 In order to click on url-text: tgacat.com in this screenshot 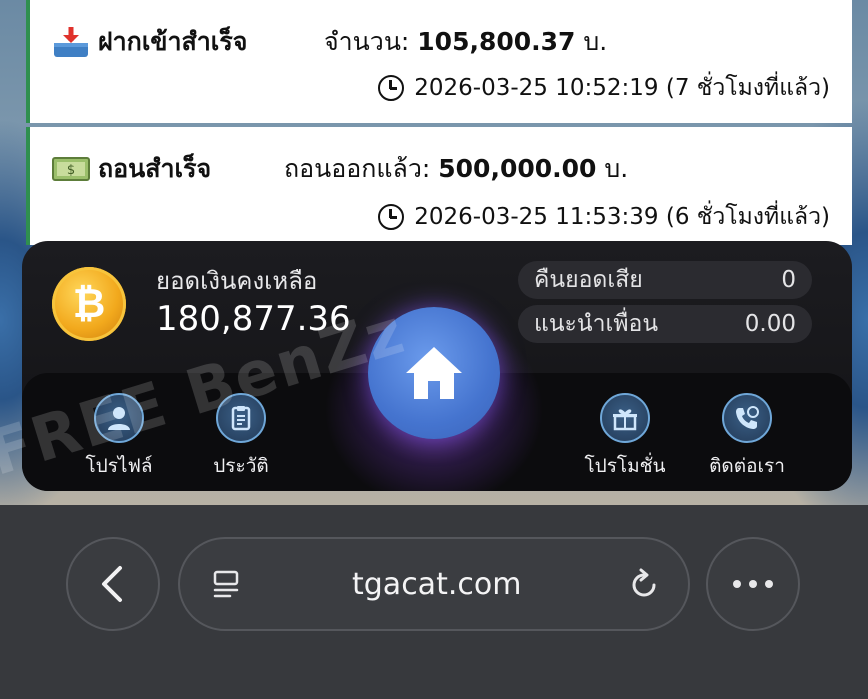, I will do `click(436, 584)`.